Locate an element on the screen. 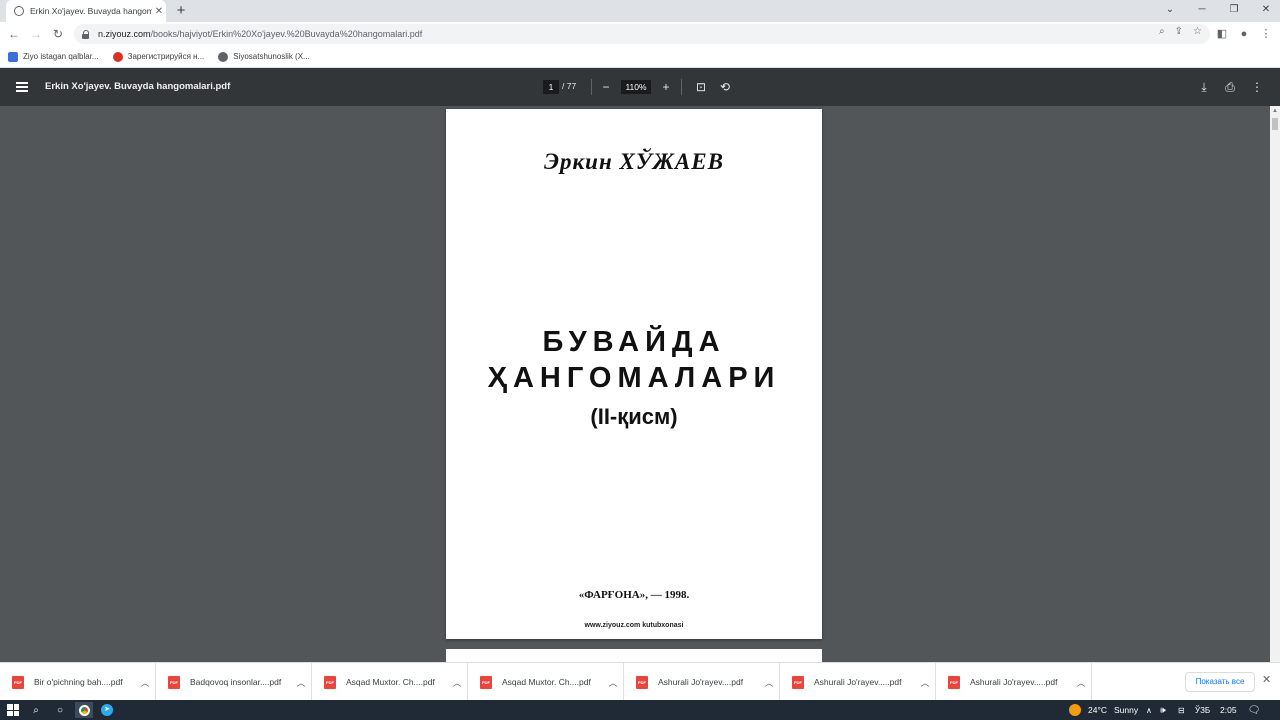 The image size is (1280, 720). pdf-title: Erkin Xo'jayev. Buvayda hangomalari.pdf is located at coordinates (138, 86).